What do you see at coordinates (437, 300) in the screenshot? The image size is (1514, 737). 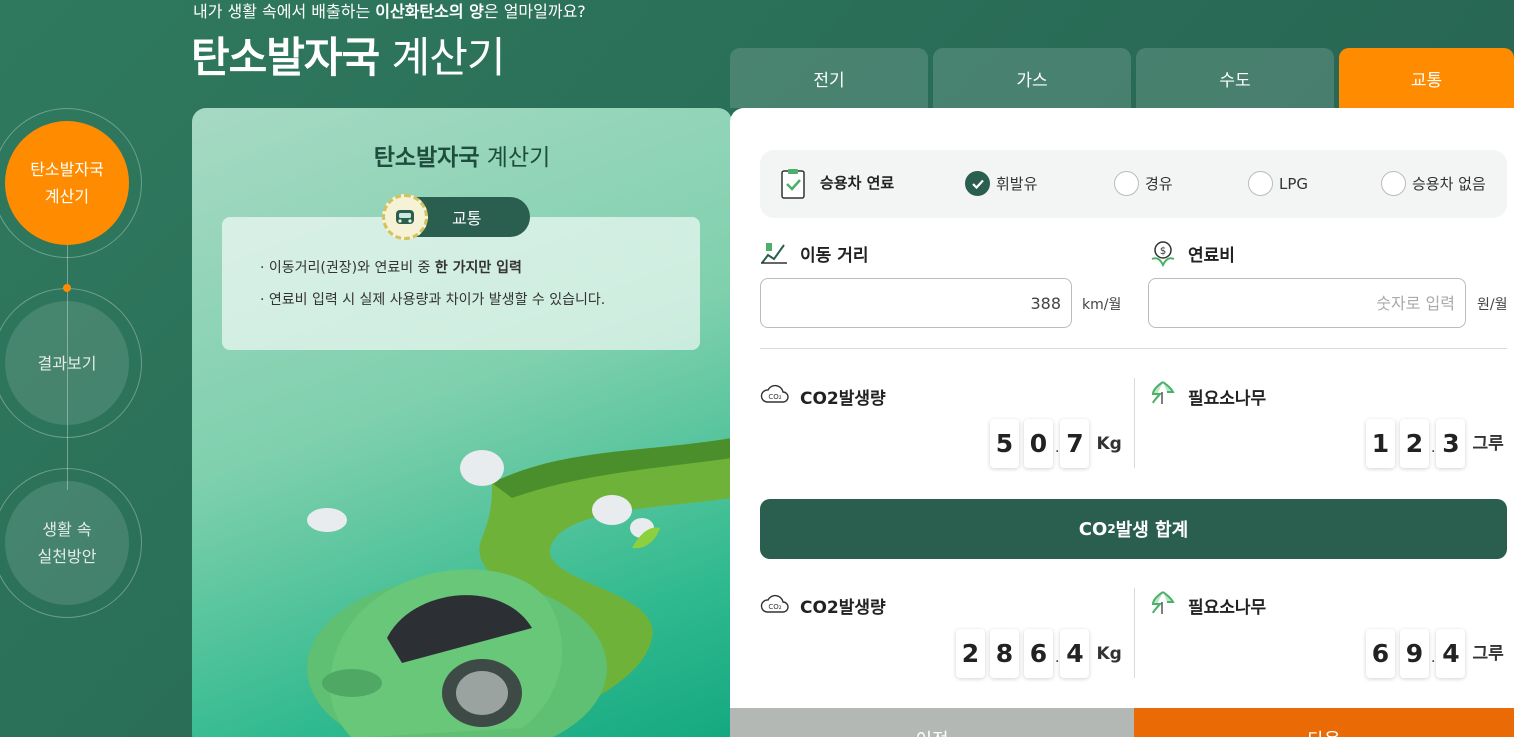 I see `info-item-2-text: 연료비 입력 시 실제 사용량과 차이가 발생할 수 있습니다.` at bounding box center [437, 300].